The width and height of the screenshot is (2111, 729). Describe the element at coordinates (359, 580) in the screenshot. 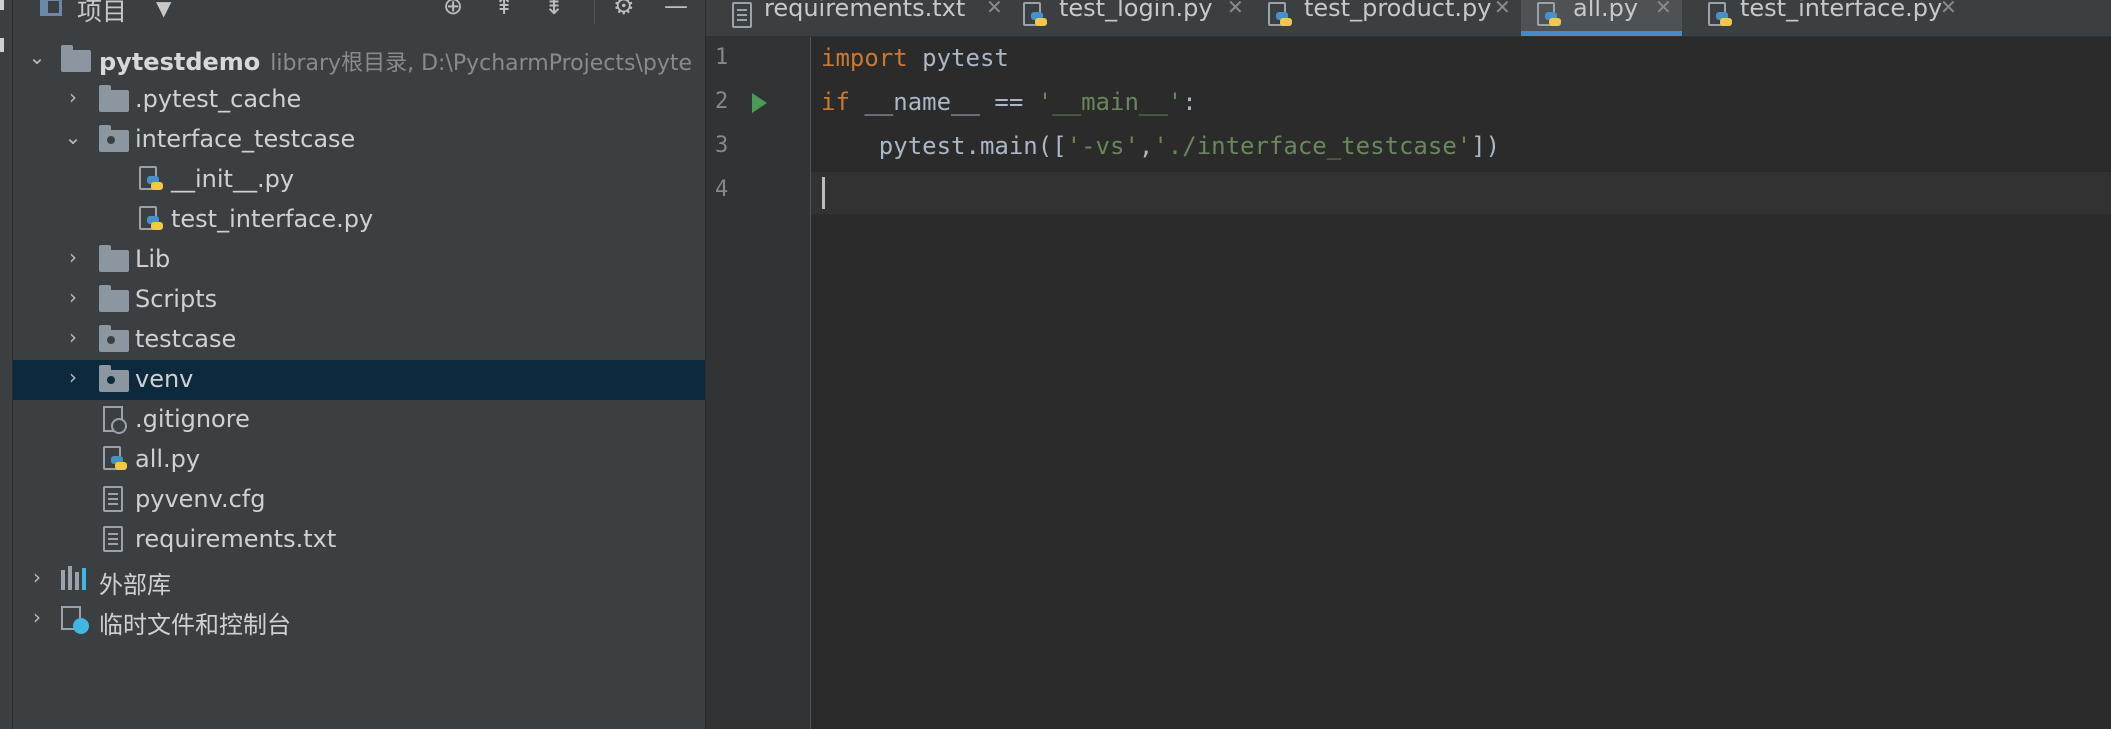

I see `tree-item-external-libraries: › 外部库` at that location.